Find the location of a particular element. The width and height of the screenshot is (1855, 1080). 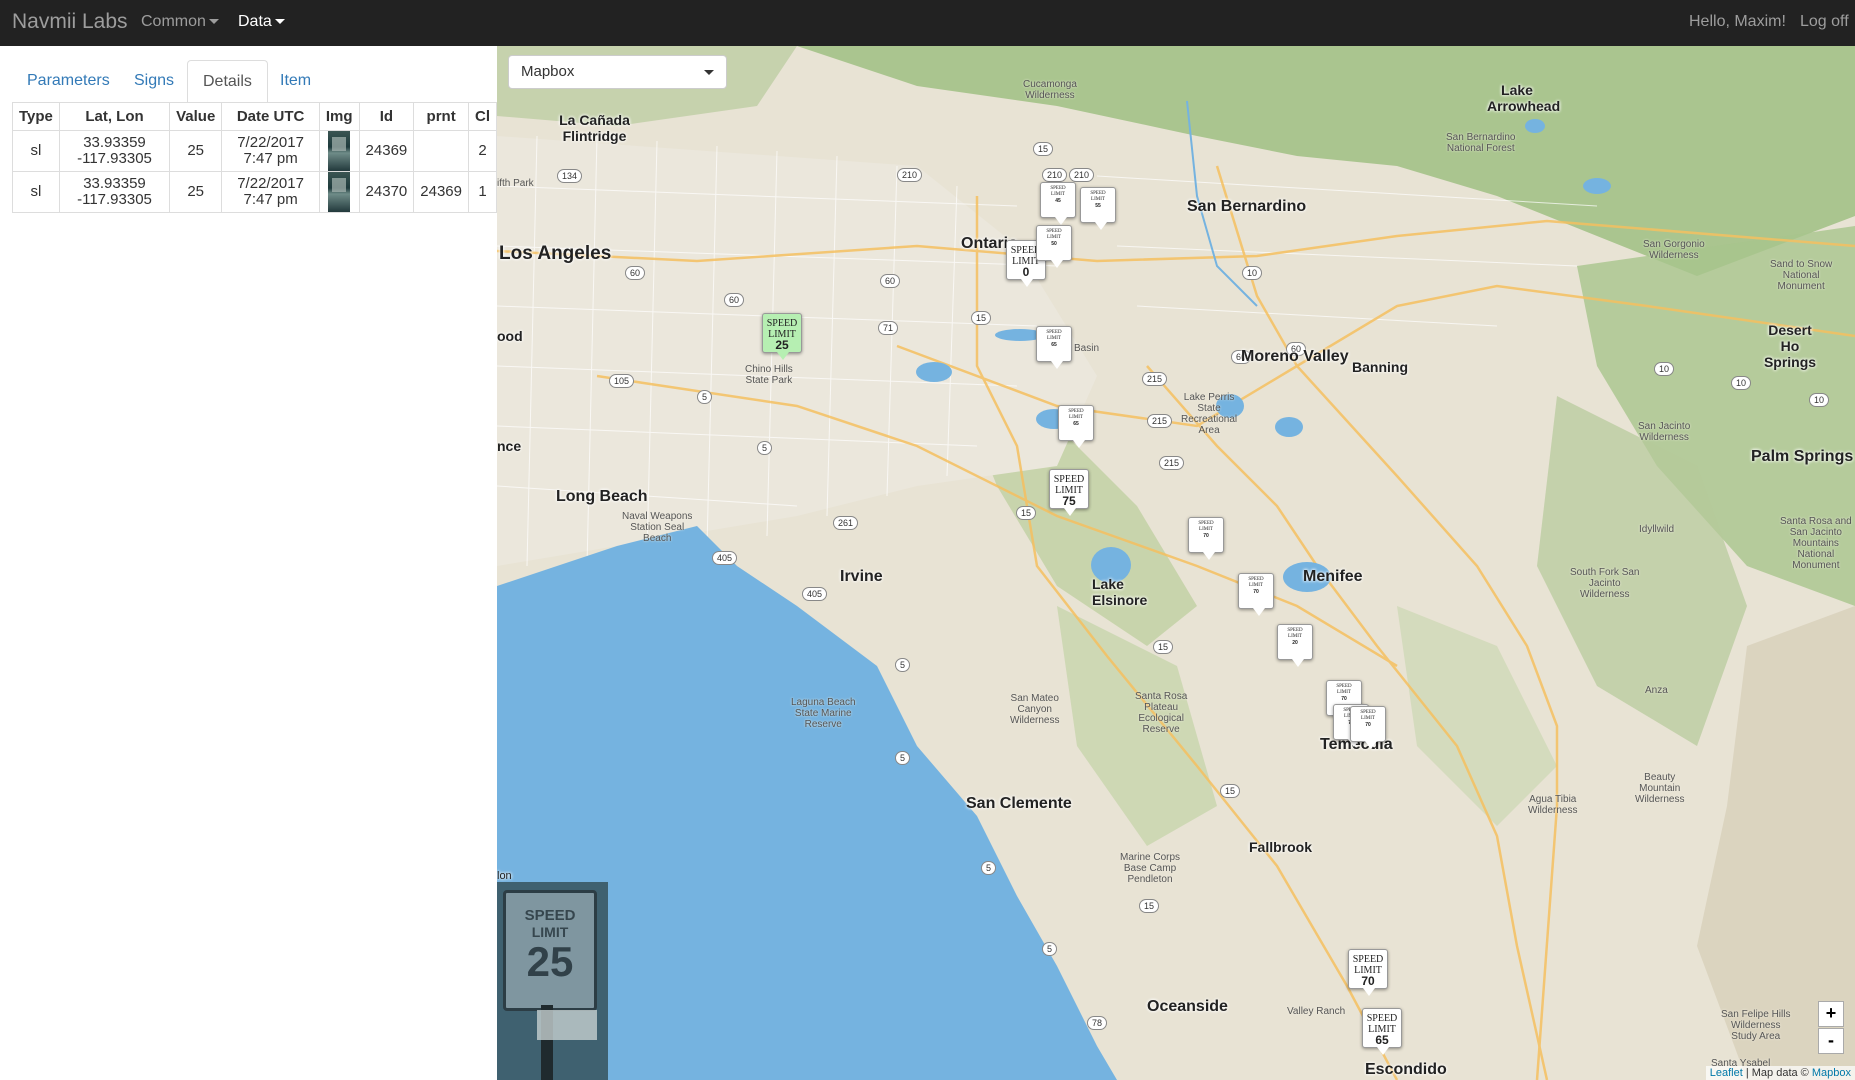

speed-sign-marker: SPEED LIMIT 75 is located at coordinates (1069, 492).